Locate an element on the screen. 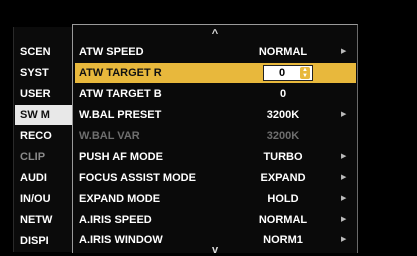  menu-row-atw-target-r: ATW TARGET R 0 ▲ ▼ is located at coordinates (215, 73).